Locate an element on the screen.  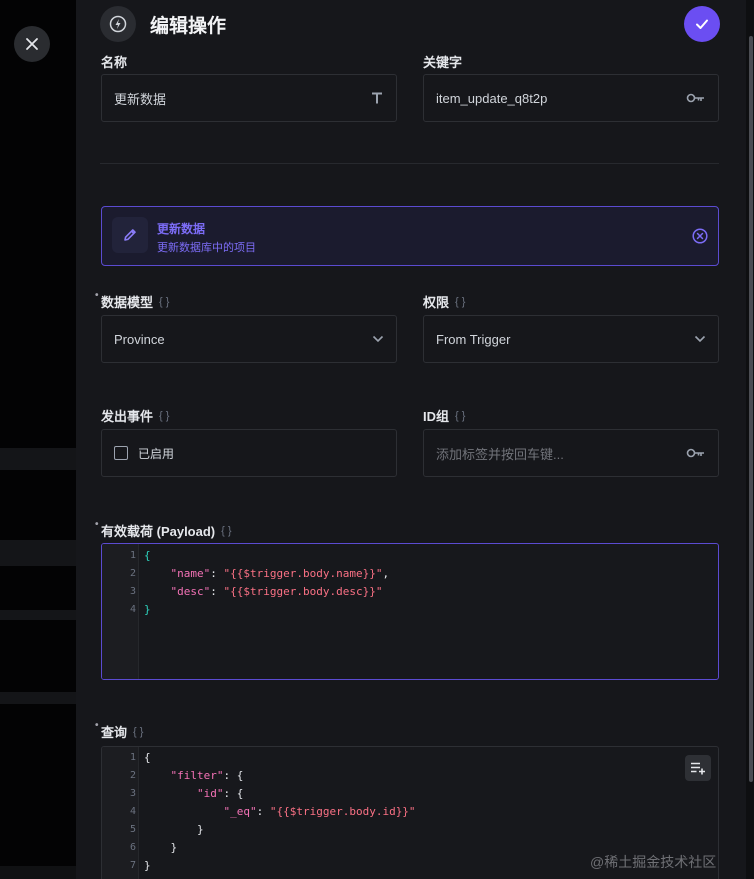
permission-label: 权限{ } is located at coordinates (444, 302).